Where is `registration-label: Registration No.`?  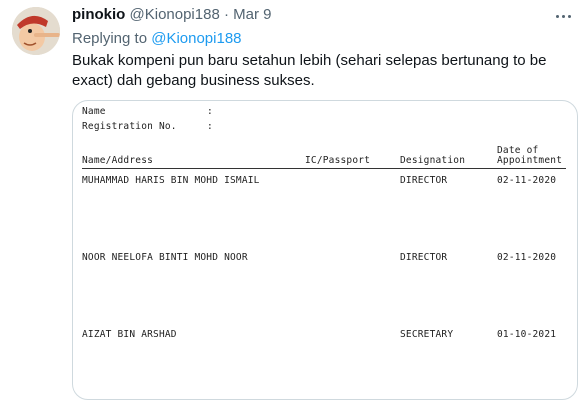 registration-label: Registration No. is located at coordinates (129, 126).